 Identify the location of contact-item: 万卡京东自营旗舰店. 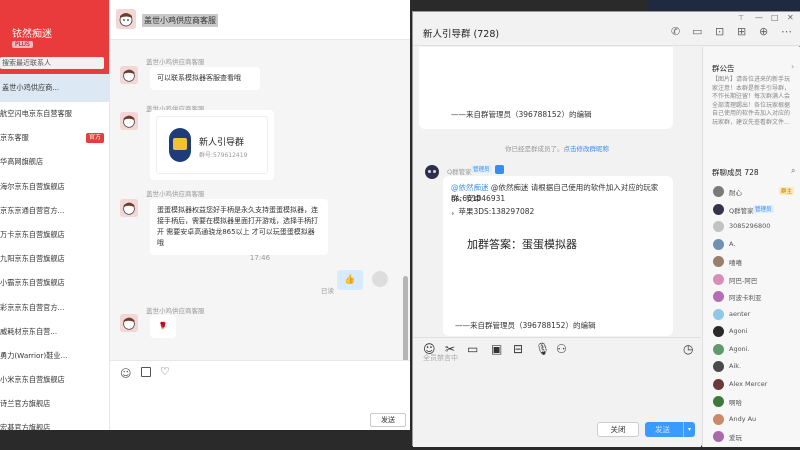
(54, 235).